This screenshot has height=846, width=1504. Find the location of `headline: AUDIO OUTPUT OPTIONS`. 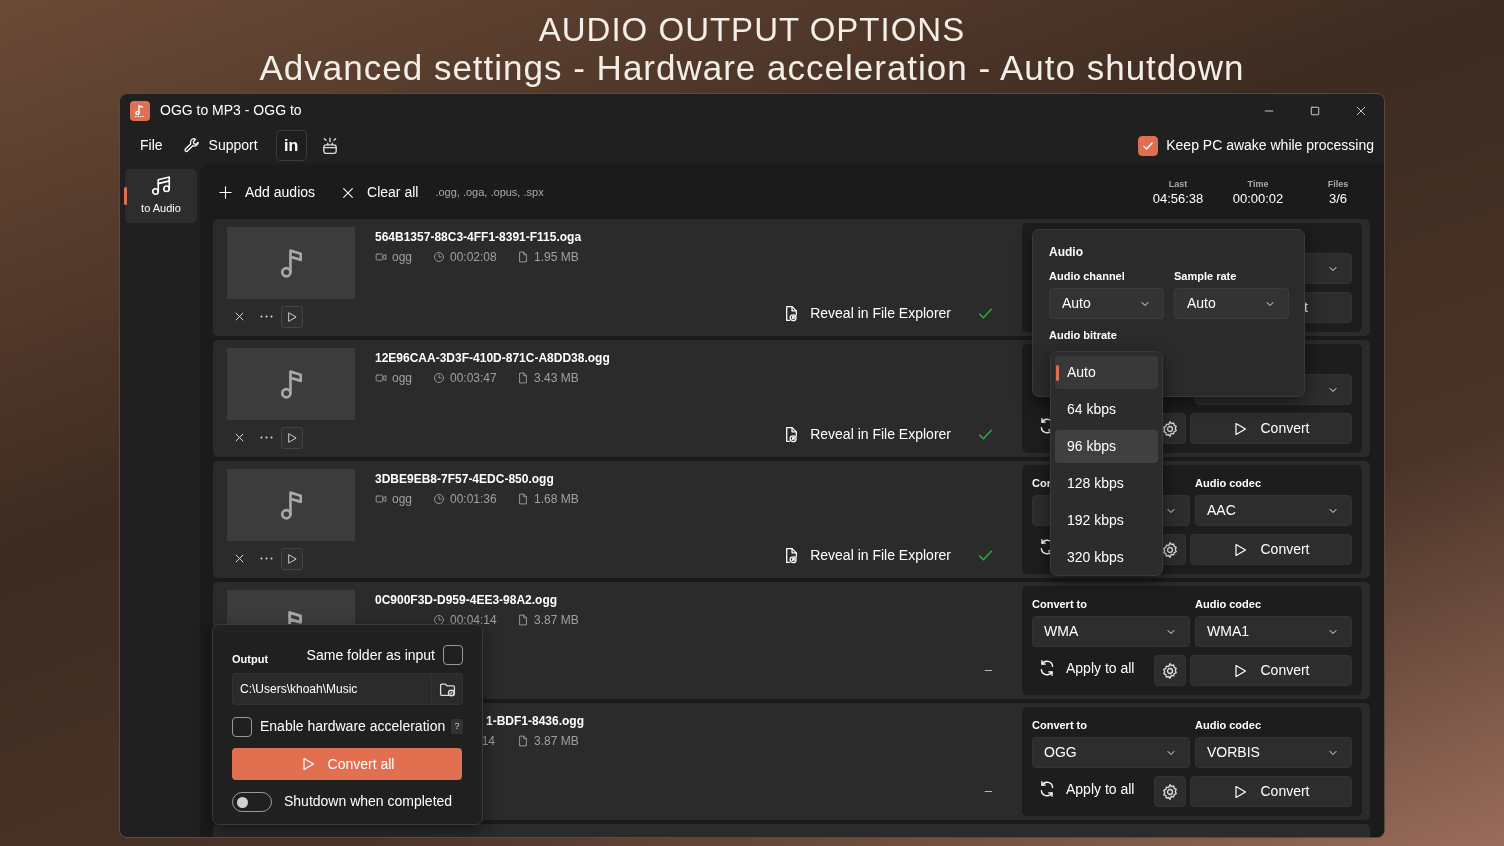

headline: AUDIO OUTPUT OPTIONS is located at coordinates (752, 29).